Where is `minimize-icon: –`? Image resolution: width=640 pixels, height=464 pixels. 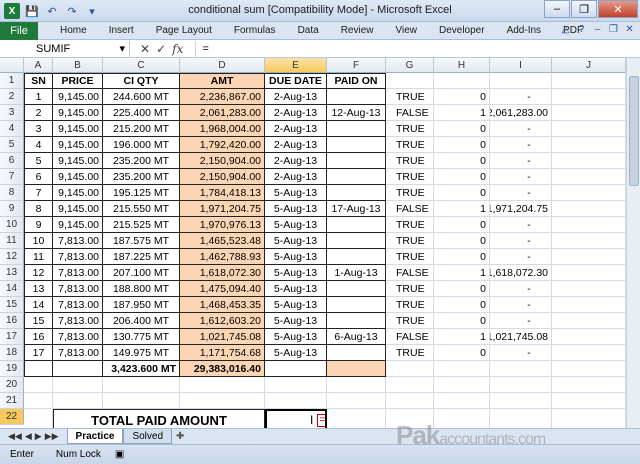 minimize-icon: – is located at coordinates (557, 9).